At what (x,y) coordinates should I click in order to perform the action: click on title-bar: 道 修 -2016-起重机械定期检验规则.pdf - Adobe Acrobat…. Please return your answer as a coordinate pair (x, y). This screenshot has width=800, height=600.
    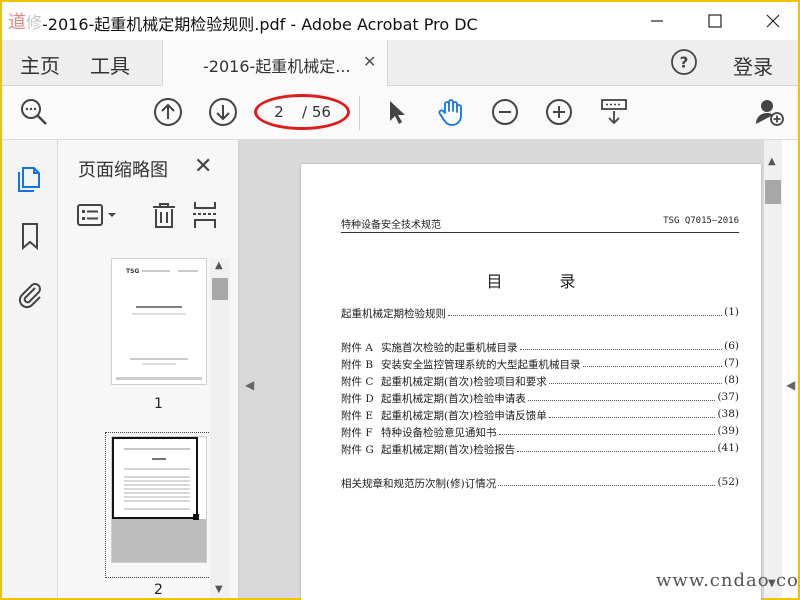
    Looking at the image, I should click on (400, 21).